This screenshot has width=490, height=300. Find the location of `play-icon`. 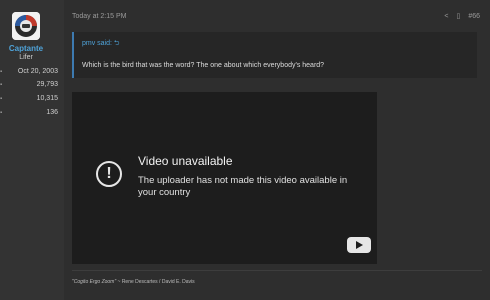

play-icon is located at coordinates (359, 245).